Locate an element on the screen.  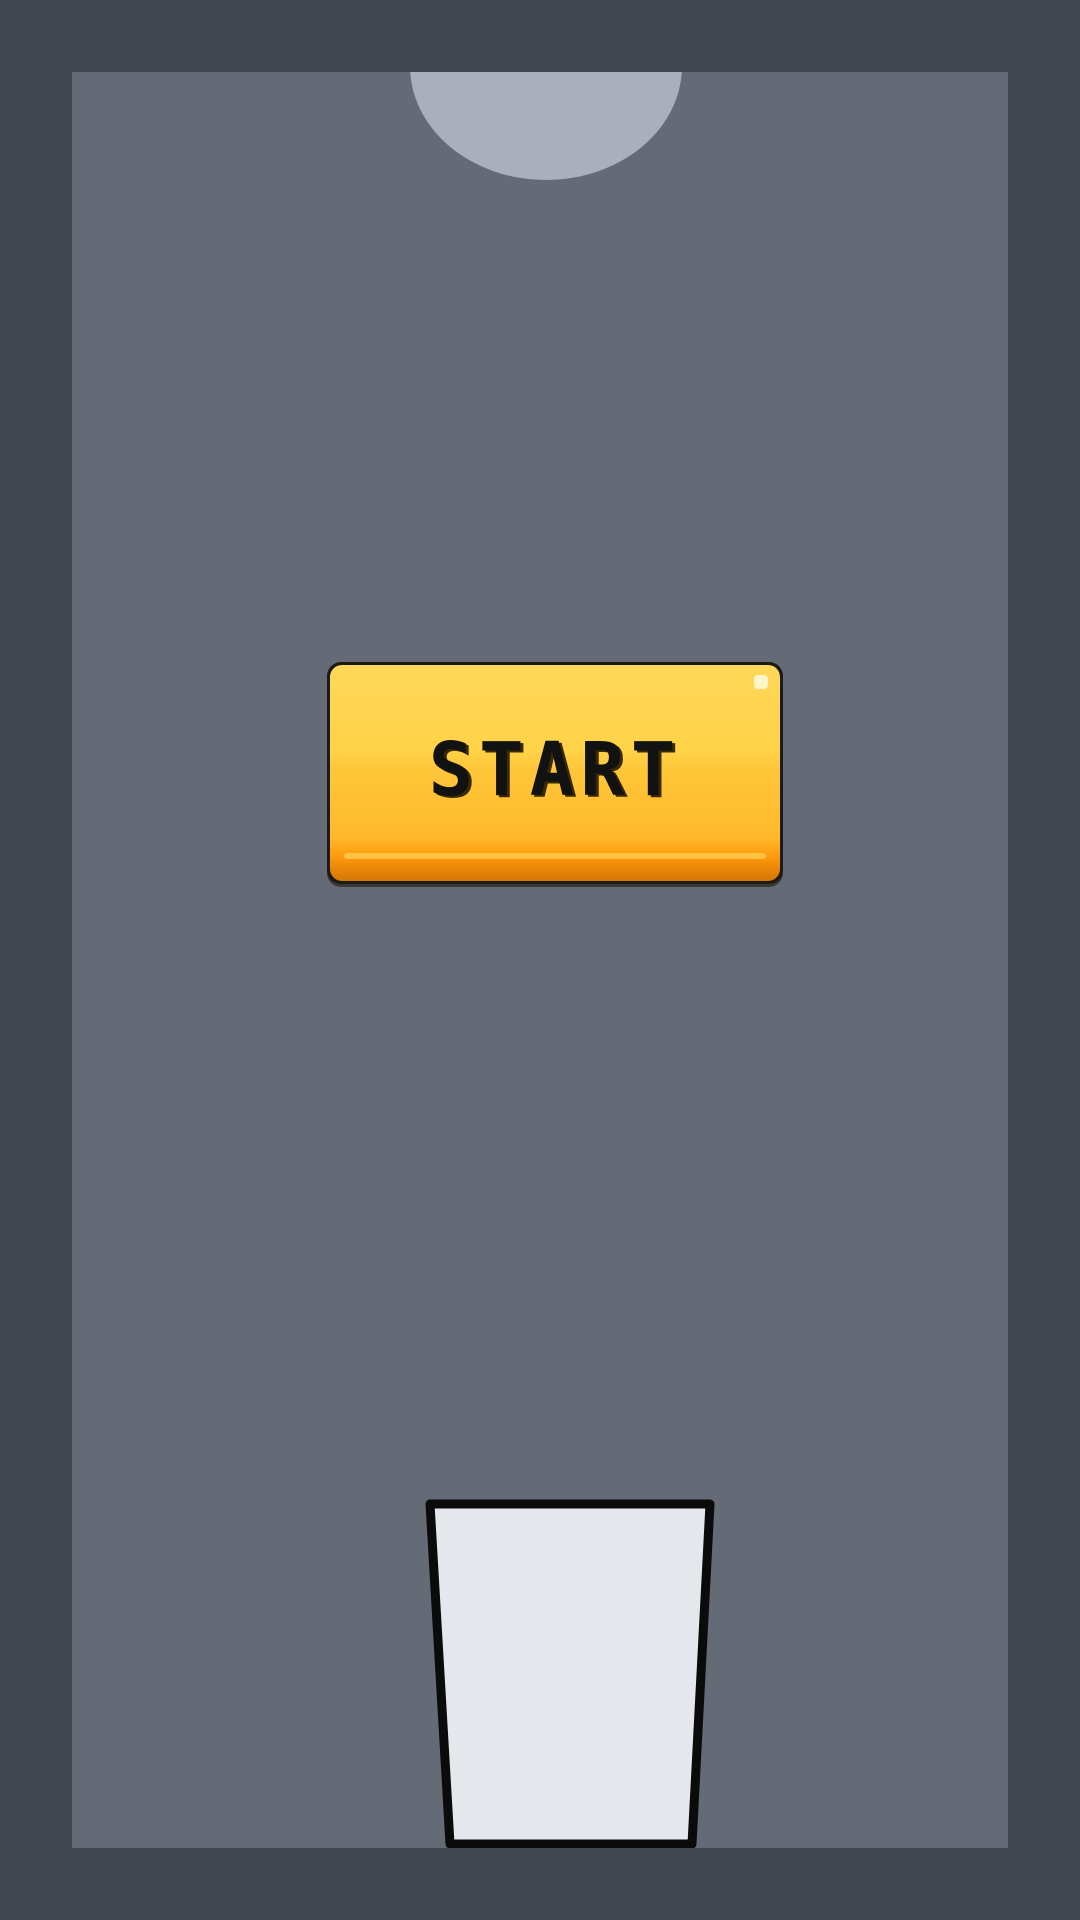
start-button-label: START is located at coordinates (555, 770).